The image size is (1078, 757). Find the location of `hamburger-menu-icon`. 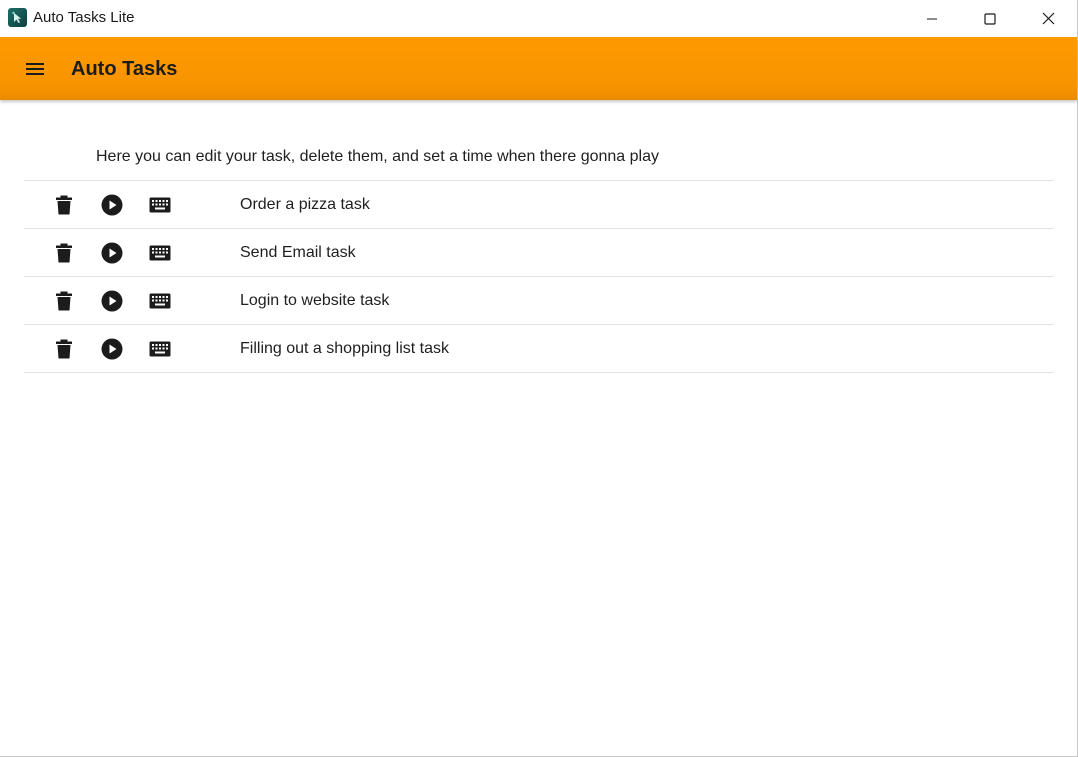

hamburger-menu-icon is located at coordinates (35, 69).